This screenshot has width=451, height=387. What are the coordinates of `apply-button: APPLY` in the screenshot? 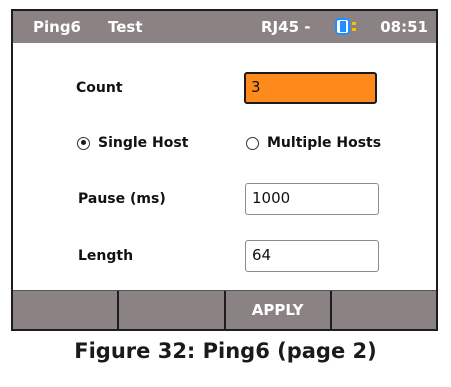 It's located at (279, 310).